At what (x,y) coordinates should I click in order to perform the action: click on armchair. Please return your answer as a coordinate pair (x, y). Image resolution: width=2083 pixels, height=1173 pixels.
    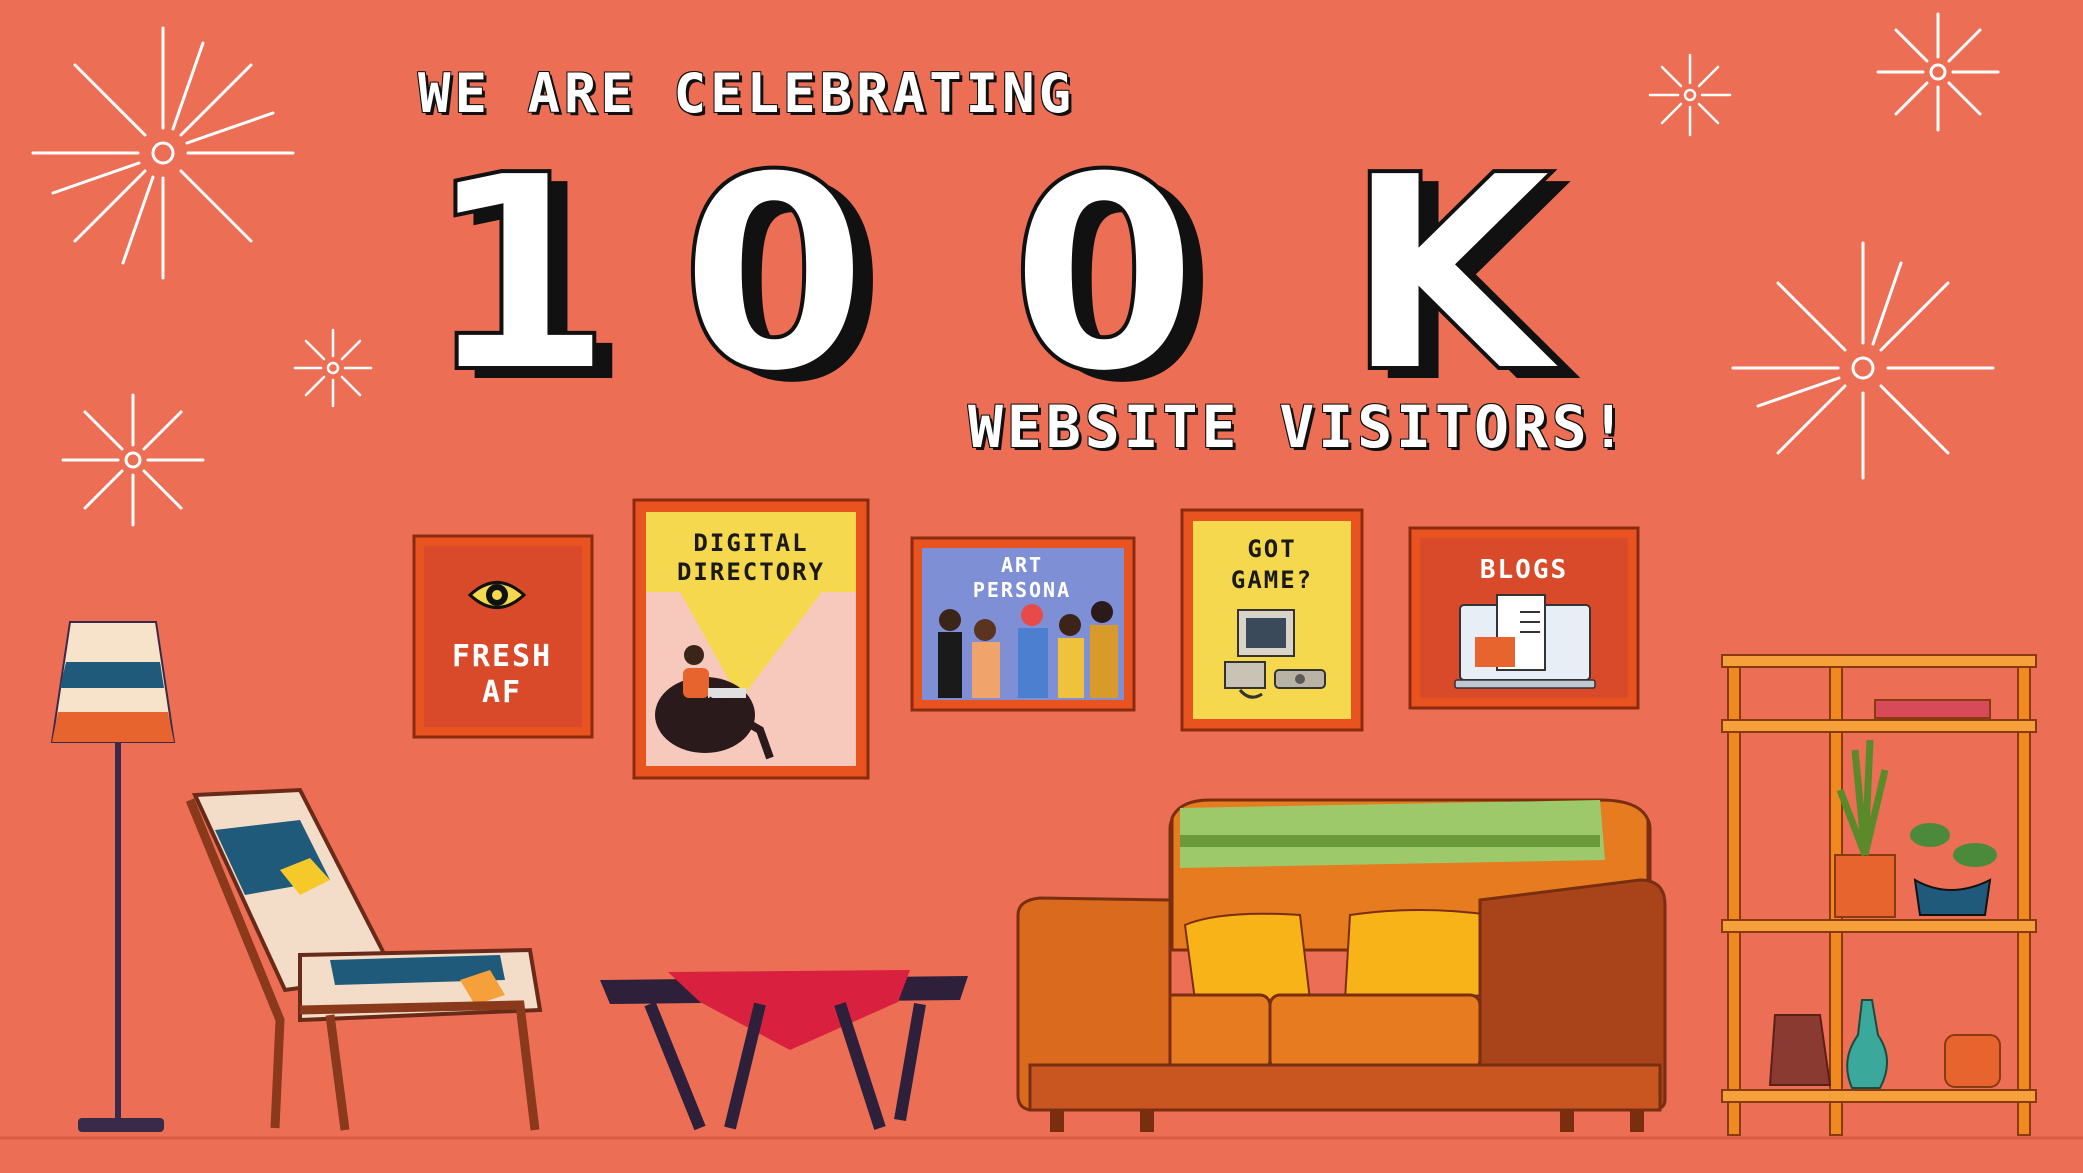
    Looking at the image, I should click on (364, 959).